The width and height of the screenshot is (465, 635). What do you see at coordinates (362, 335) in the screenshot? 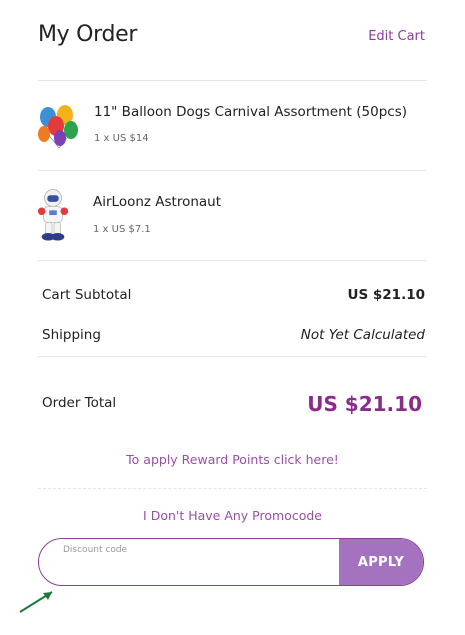
I see `shipping-value: Not Yet Calculated` at bounding box center [362, 335].